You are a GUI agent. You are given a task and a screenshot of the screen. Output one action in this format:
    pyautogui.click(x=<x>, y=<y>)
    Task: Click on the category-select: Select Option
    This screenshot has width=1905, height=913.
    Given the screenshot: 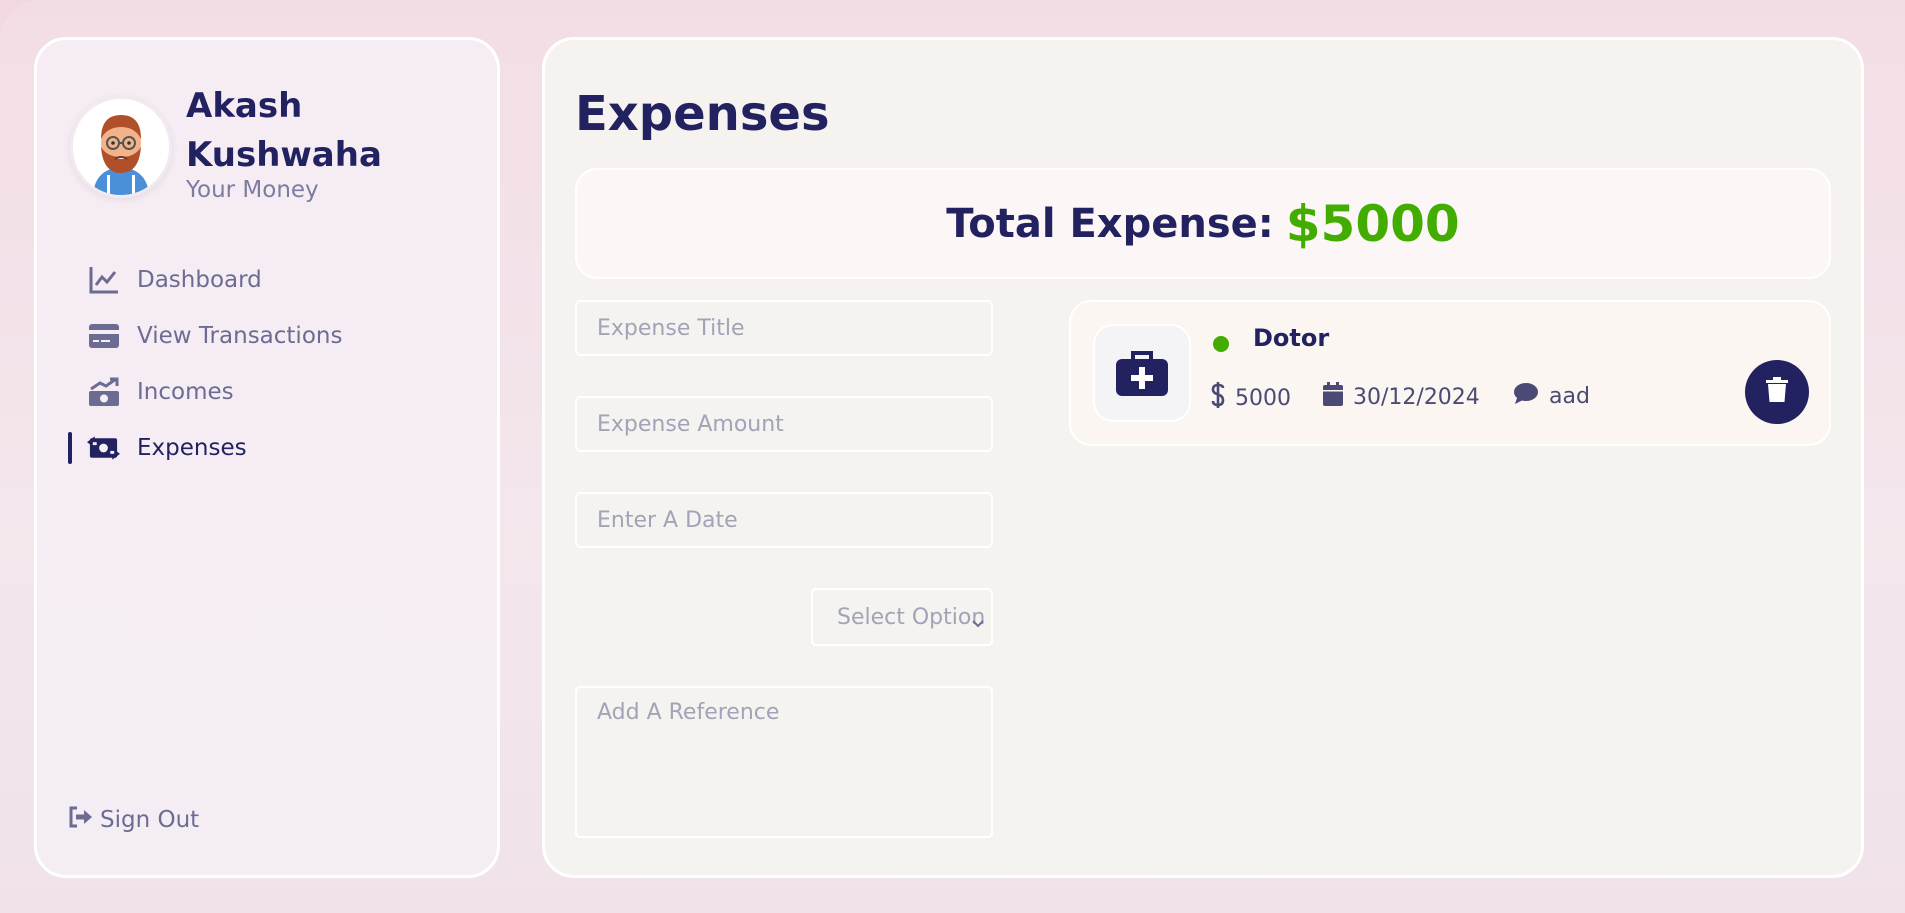 What is the action you would take?
    pyautogui.click(x=902, y=617)
    